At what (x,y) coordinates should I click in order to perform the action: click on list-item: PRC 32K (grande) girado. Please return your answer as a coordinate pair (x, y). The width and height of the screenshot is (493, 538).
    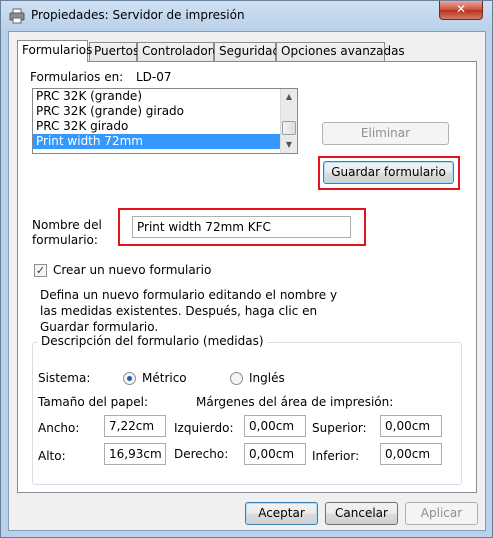
    Looking at the image, I should click on (165, 111).